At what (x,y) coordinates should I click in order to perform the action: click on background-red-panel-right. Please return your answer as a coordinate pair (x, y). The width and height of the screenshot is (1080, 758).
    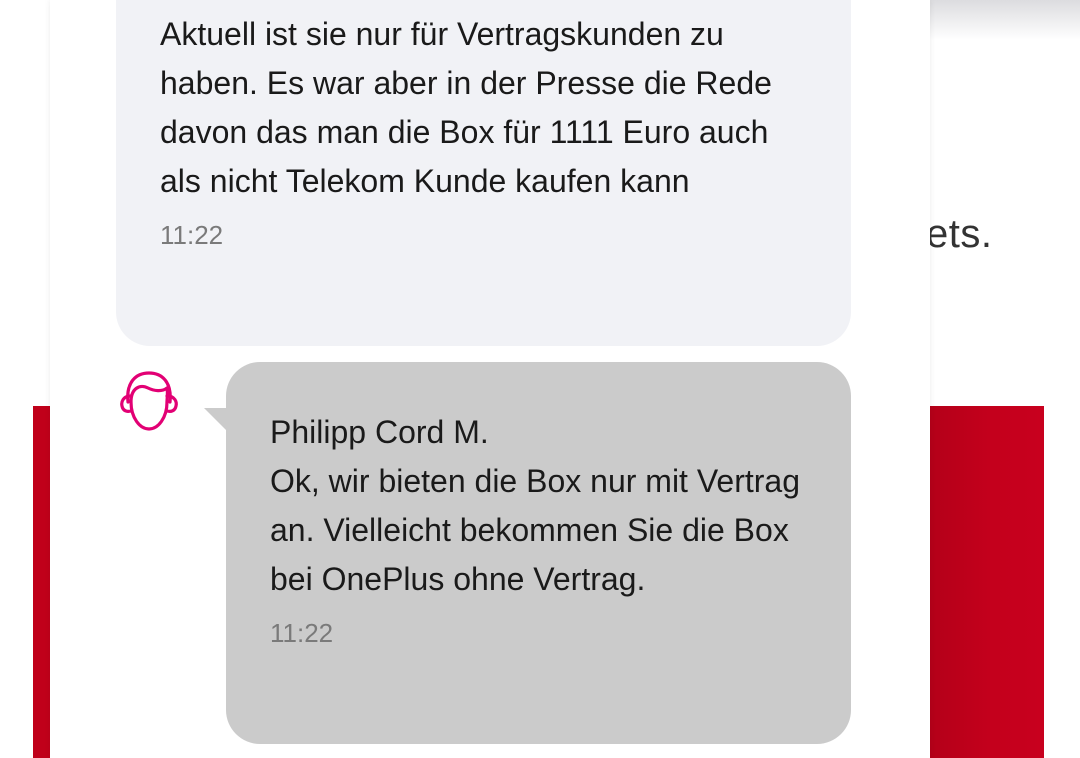
    Looking at the image, I should click on (979, 582).